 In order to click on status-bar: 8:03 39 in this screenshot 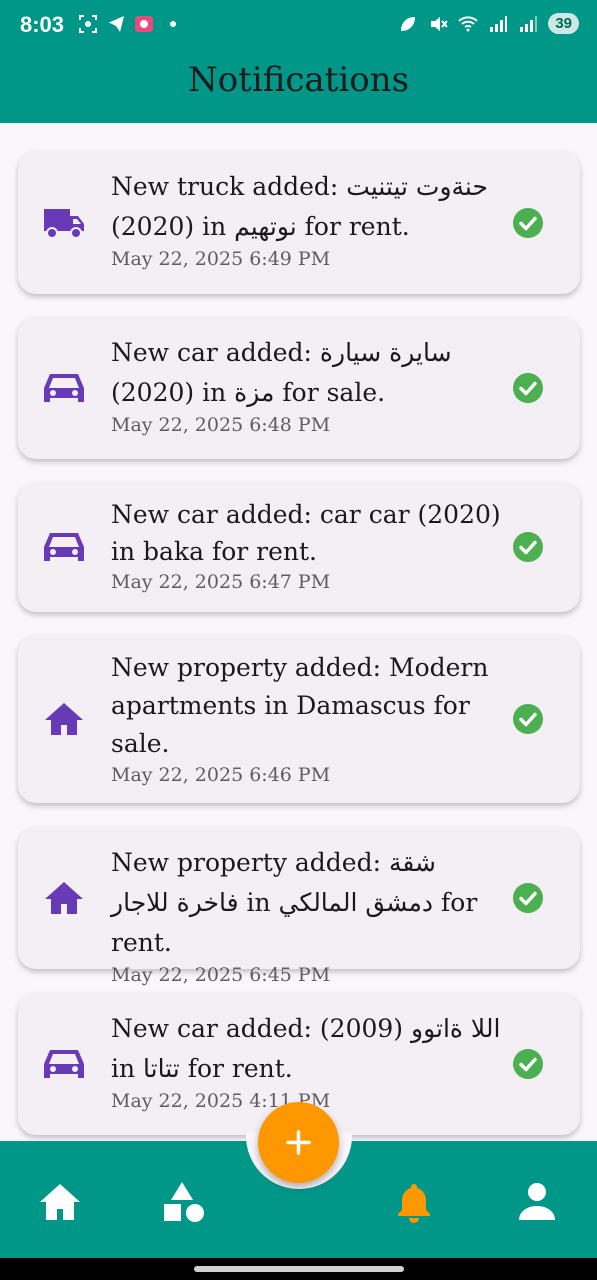, I will do `click(298, 25)`.